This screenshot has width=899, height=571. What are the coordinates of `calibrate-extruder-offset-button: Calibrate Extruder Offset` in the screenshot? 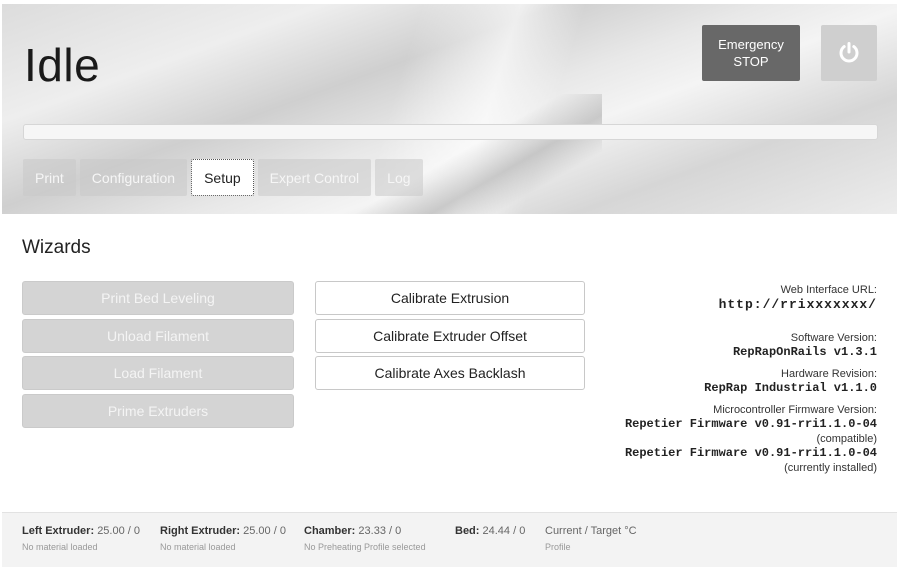 It's located at (450, 335).